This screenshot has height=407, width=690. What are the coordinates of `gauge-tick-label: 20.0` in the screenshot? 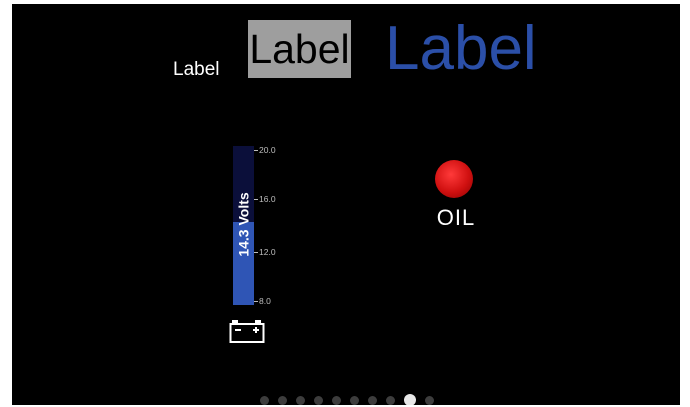 It's located at (265, 150).